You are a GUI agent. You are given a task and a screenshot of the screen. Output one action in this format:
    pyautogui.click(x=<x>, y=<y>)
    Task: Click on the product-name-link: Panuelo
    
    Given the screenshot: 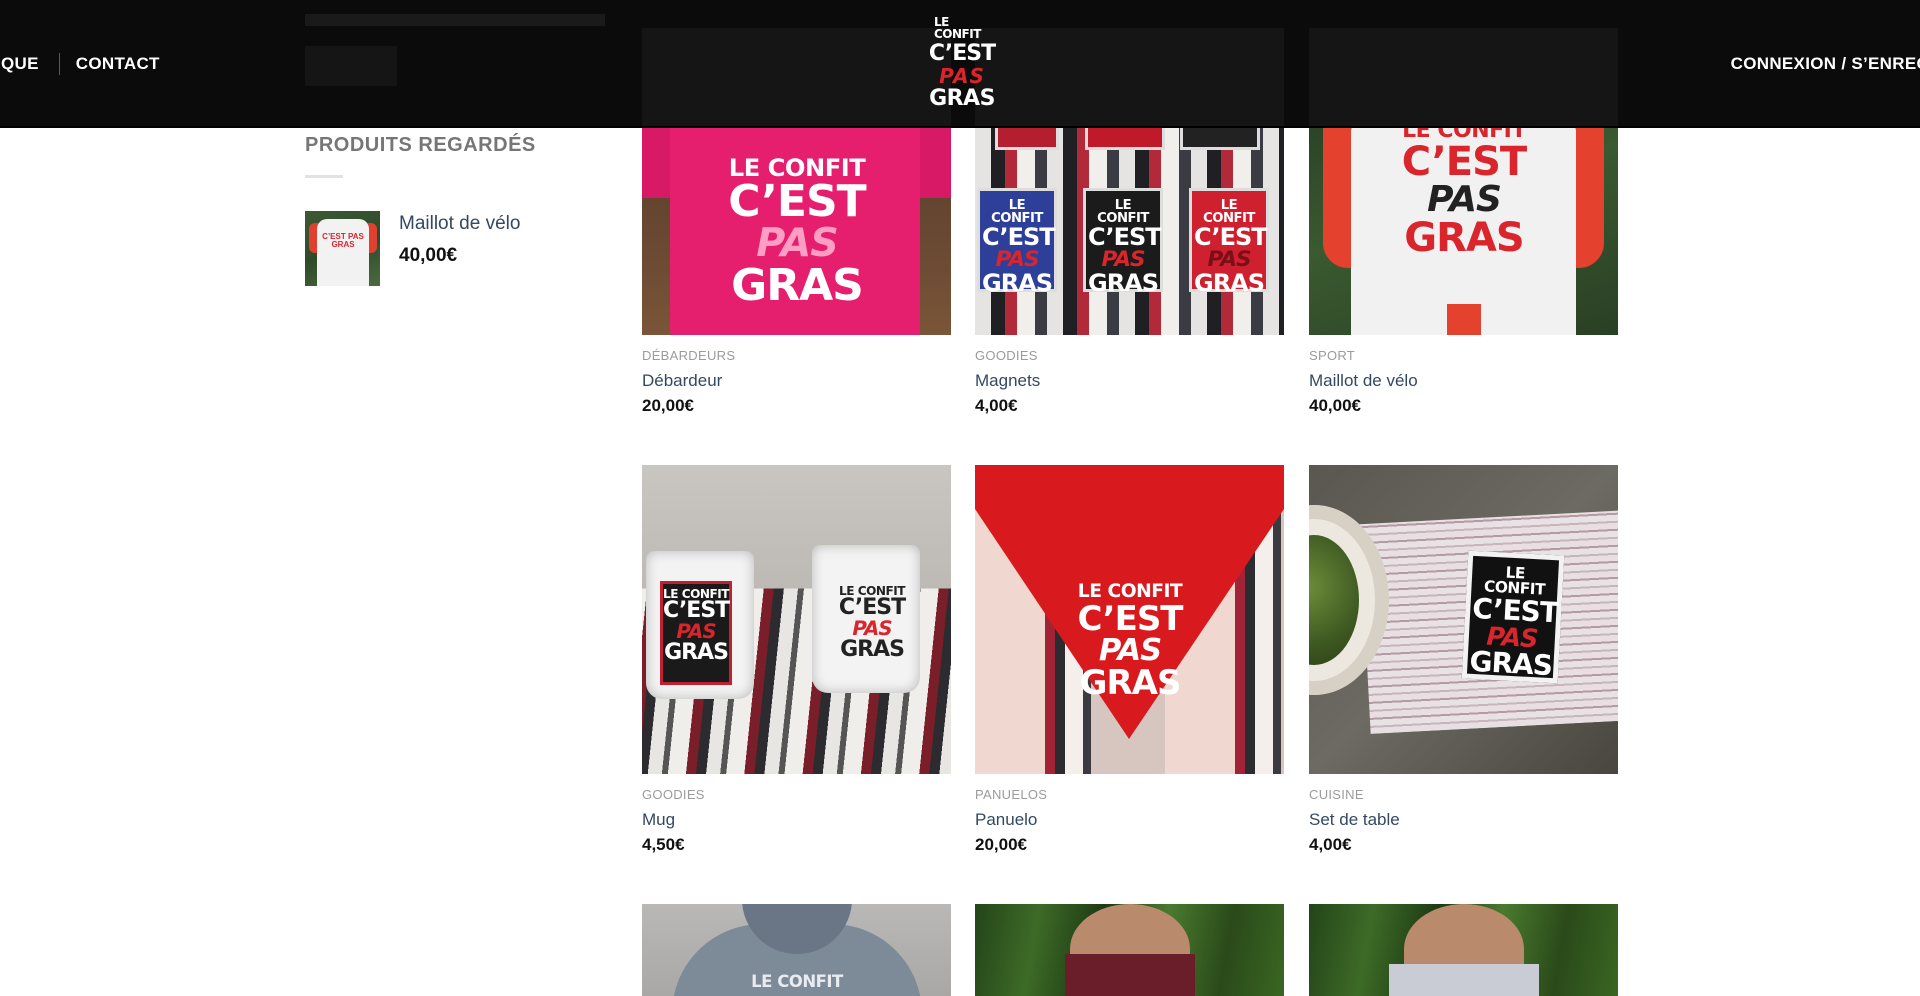 What is the action you would take?
    pyautogui.click(x=1006, y=820)
    